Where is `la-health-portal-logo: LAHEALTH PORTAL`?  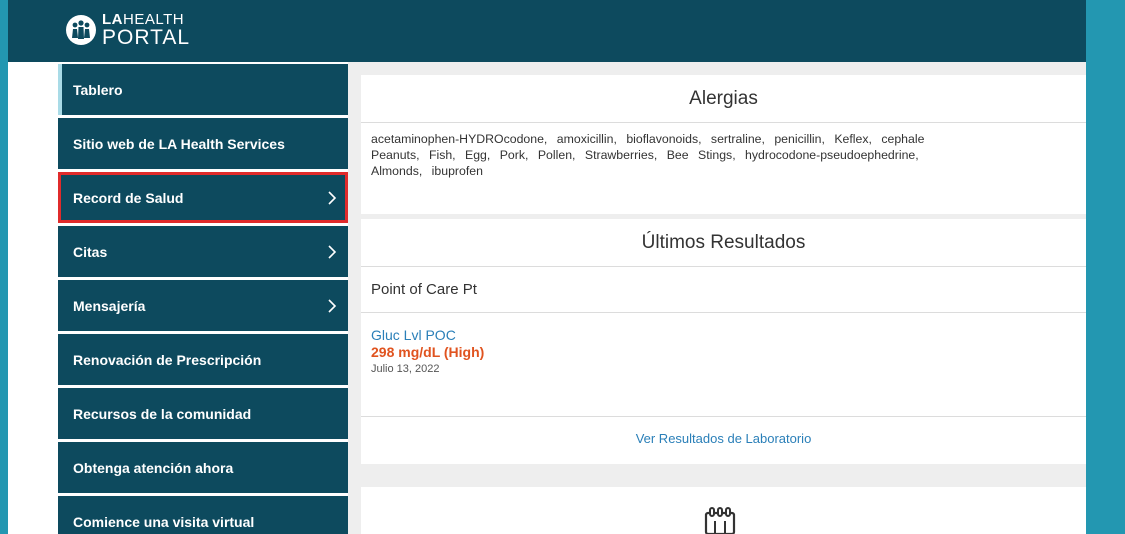 la-health-portal-logo: LAHEALTH PORTAL is located at coordinates (128, 30).